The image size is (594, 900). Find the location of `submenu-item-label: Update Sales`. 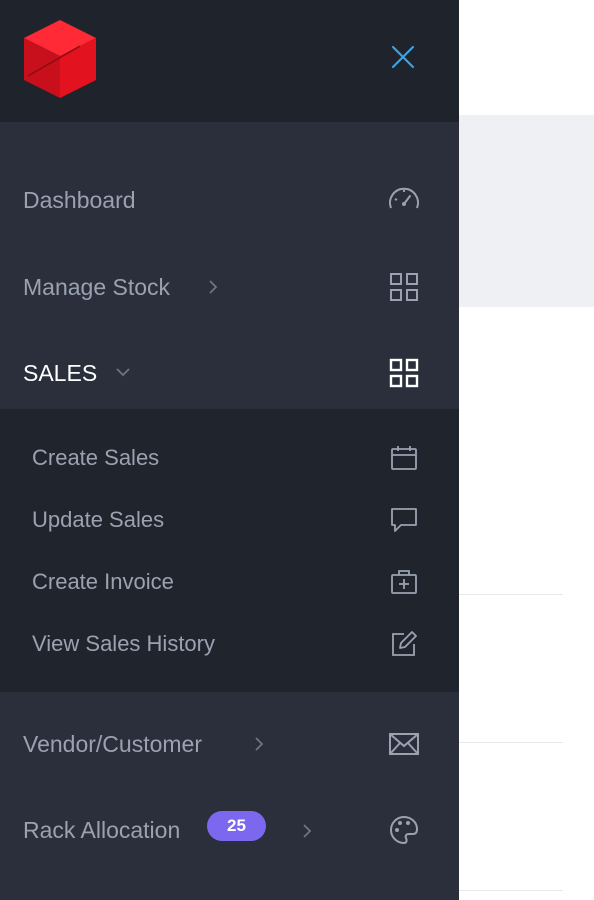

submenu-item-label: Update Sales is located at coordinates (98, 519).